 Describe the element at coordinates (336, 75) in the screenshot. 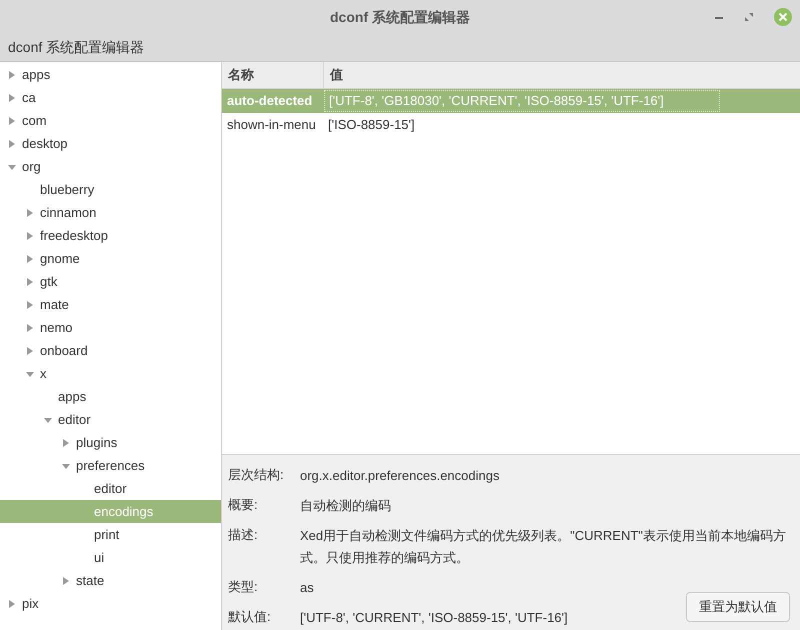

I see `column-header: 值` at that location.